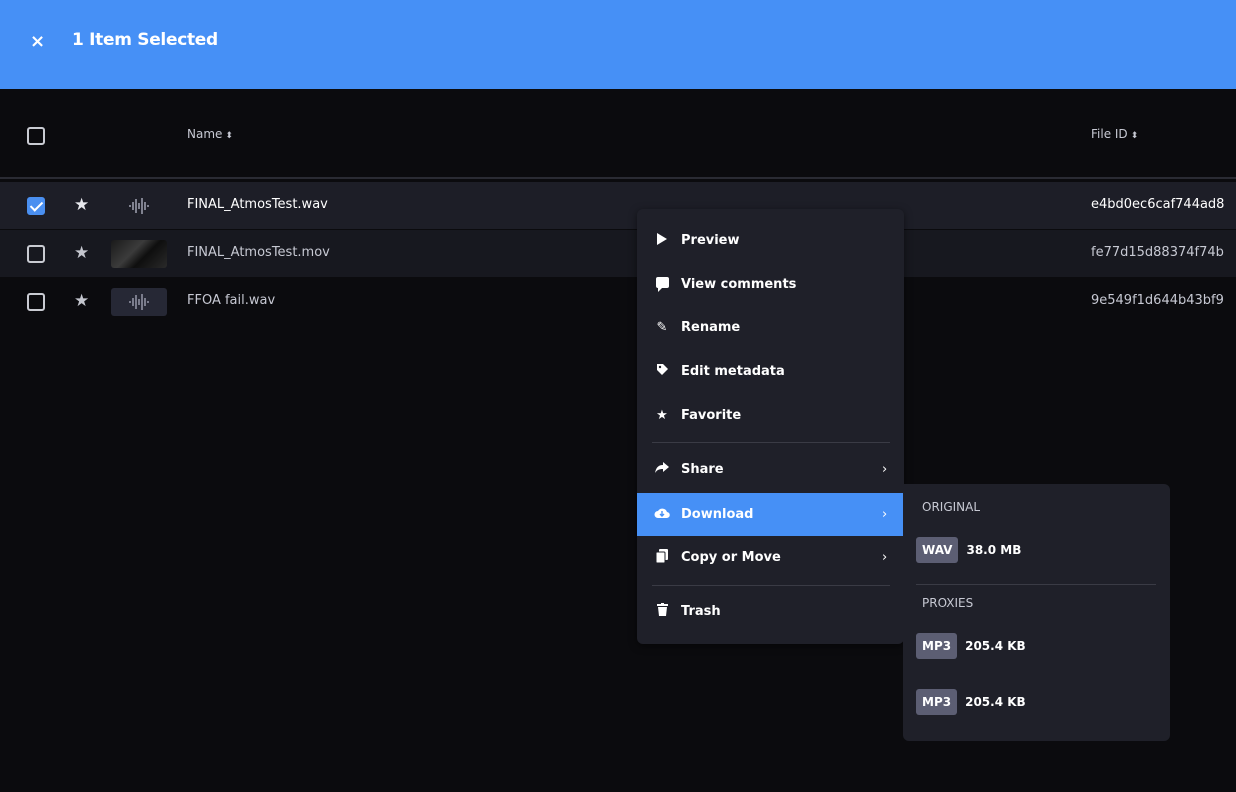 The image size is (1236, 792). What do you see at coordinates (710, 240) in the screenshot?
I see `menu-item-label: Preview` at bounding box center [710, 240].